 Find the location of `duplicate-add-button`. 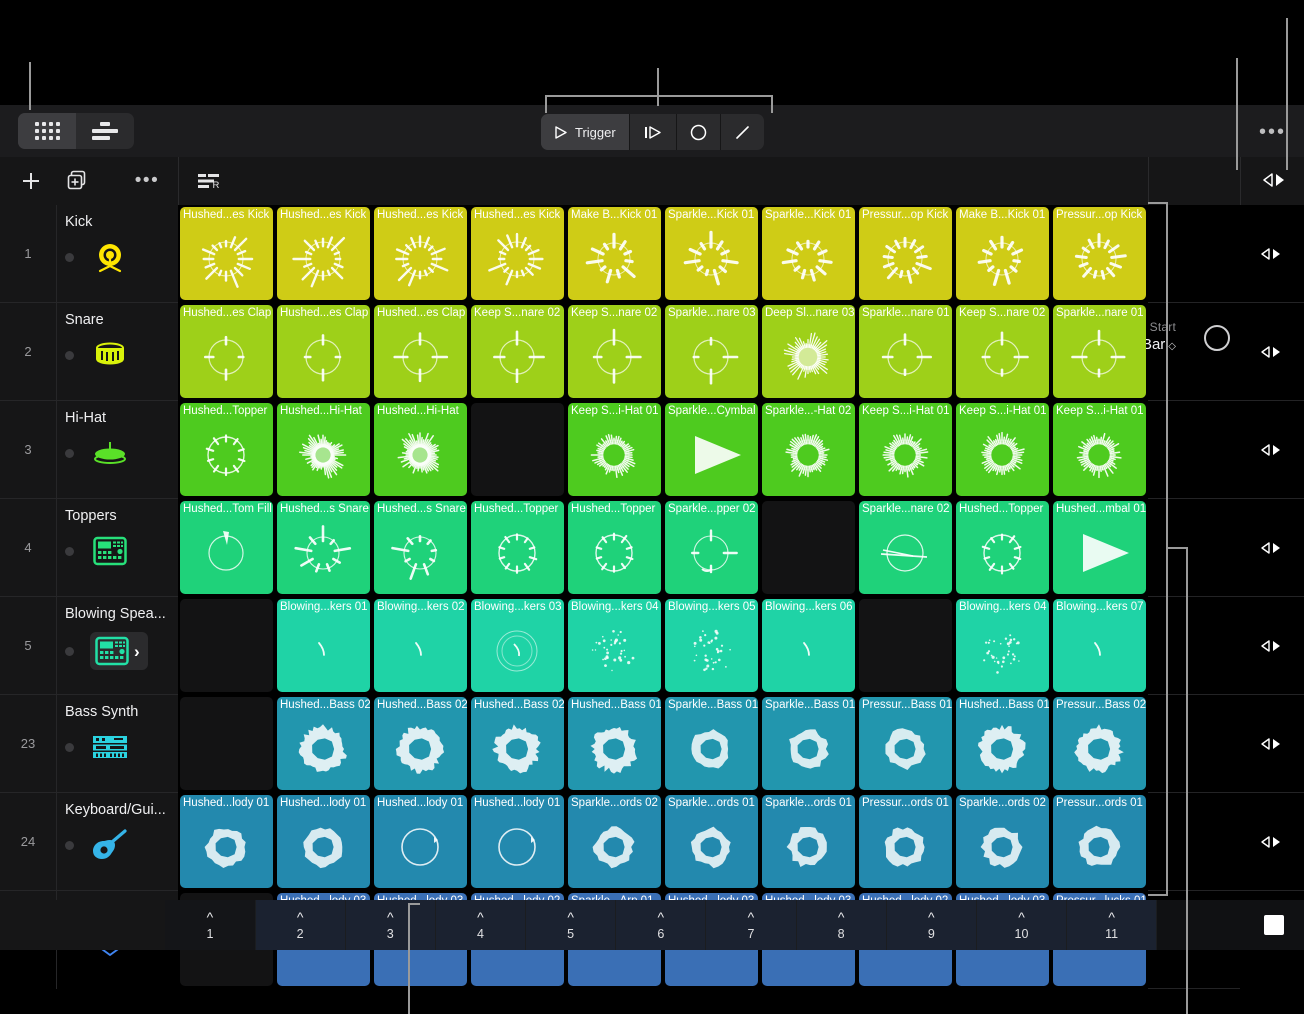

duplicate-add-button is located at coordinates (77, 181).